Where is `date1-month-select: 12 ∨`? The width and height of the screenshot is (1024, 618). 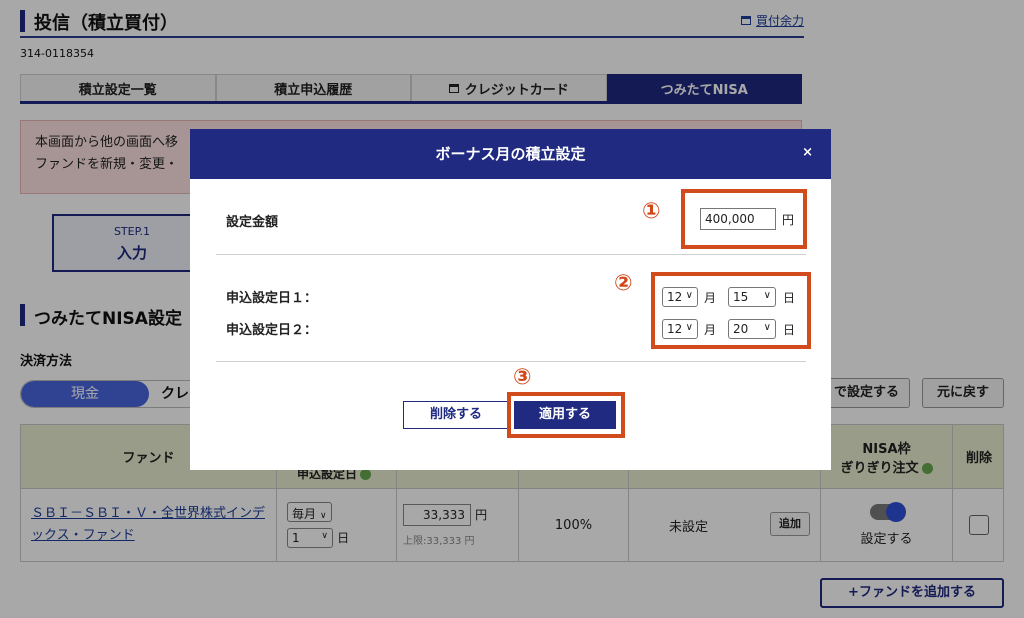
date1-month-select: 12 ∨ is located at coordinates (680, 297).